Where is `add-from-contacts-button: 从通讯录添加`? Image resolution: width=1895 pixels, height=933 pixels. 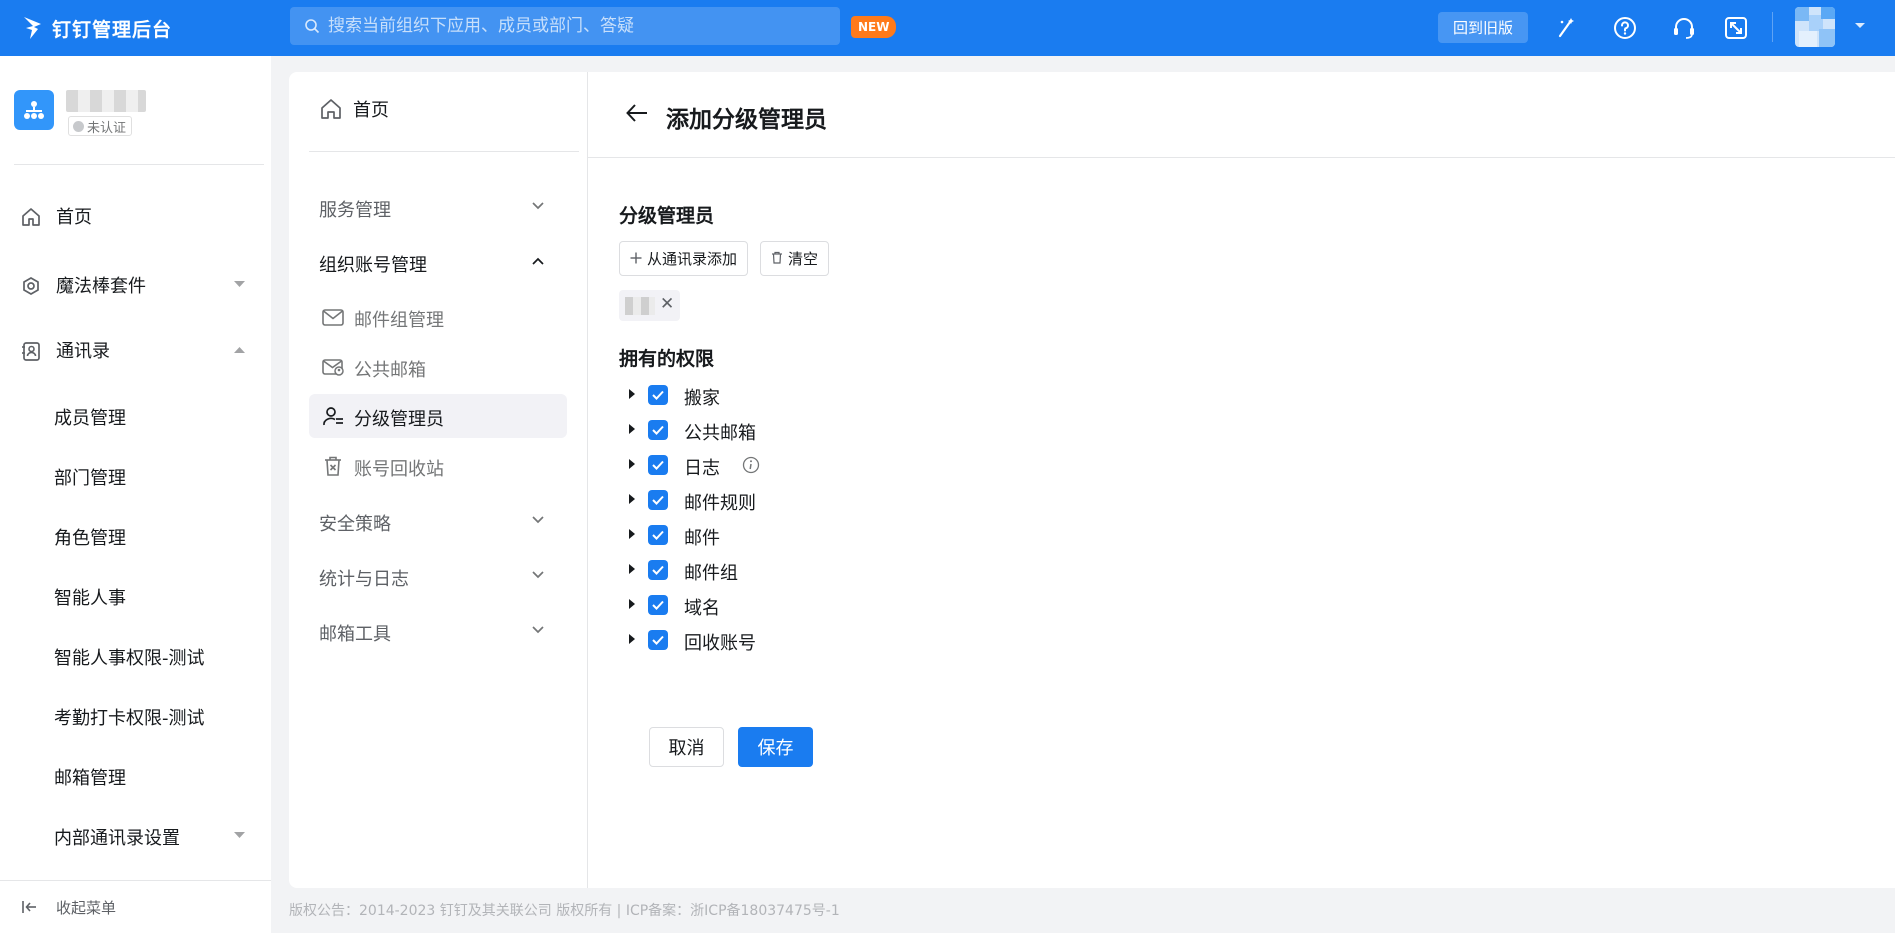
add-from-contacts-button: 从通讯录添加 is located at coordinates (684, 258).